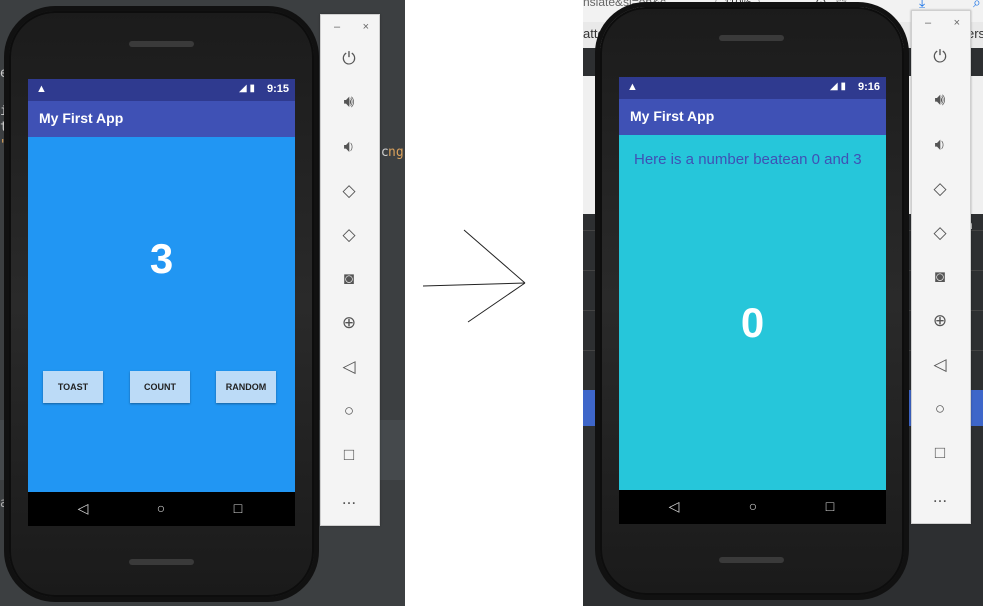 The height and width of the screenshot is (606, 983). I want to click on random-button: RANDOM, so click(246, 387).